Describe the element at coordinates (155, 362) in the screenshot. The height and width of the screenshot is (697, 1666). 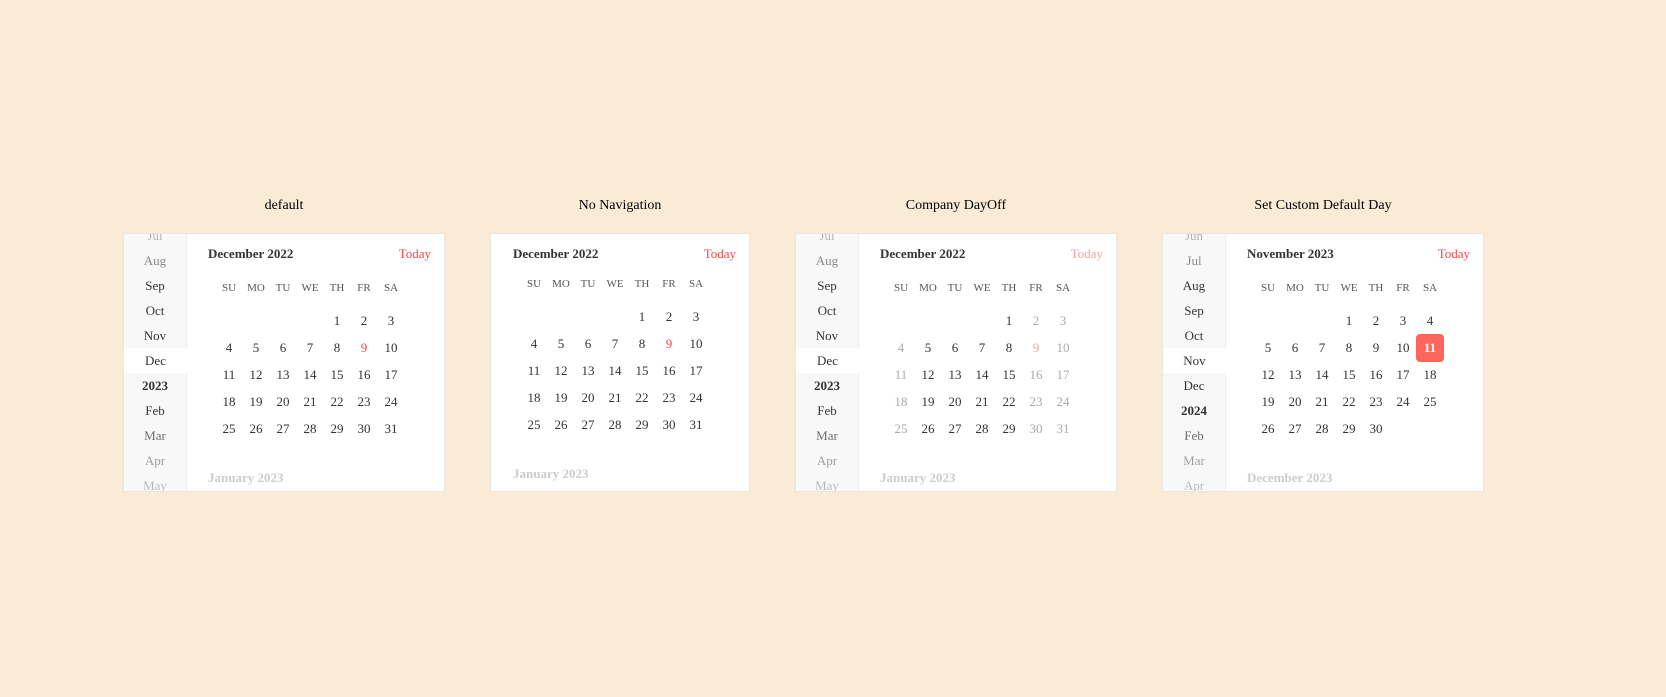
I see `month-sidebar: Jul Aug Sep Oct Nov Dec 2023 Feb Mar Apr May` at that location.